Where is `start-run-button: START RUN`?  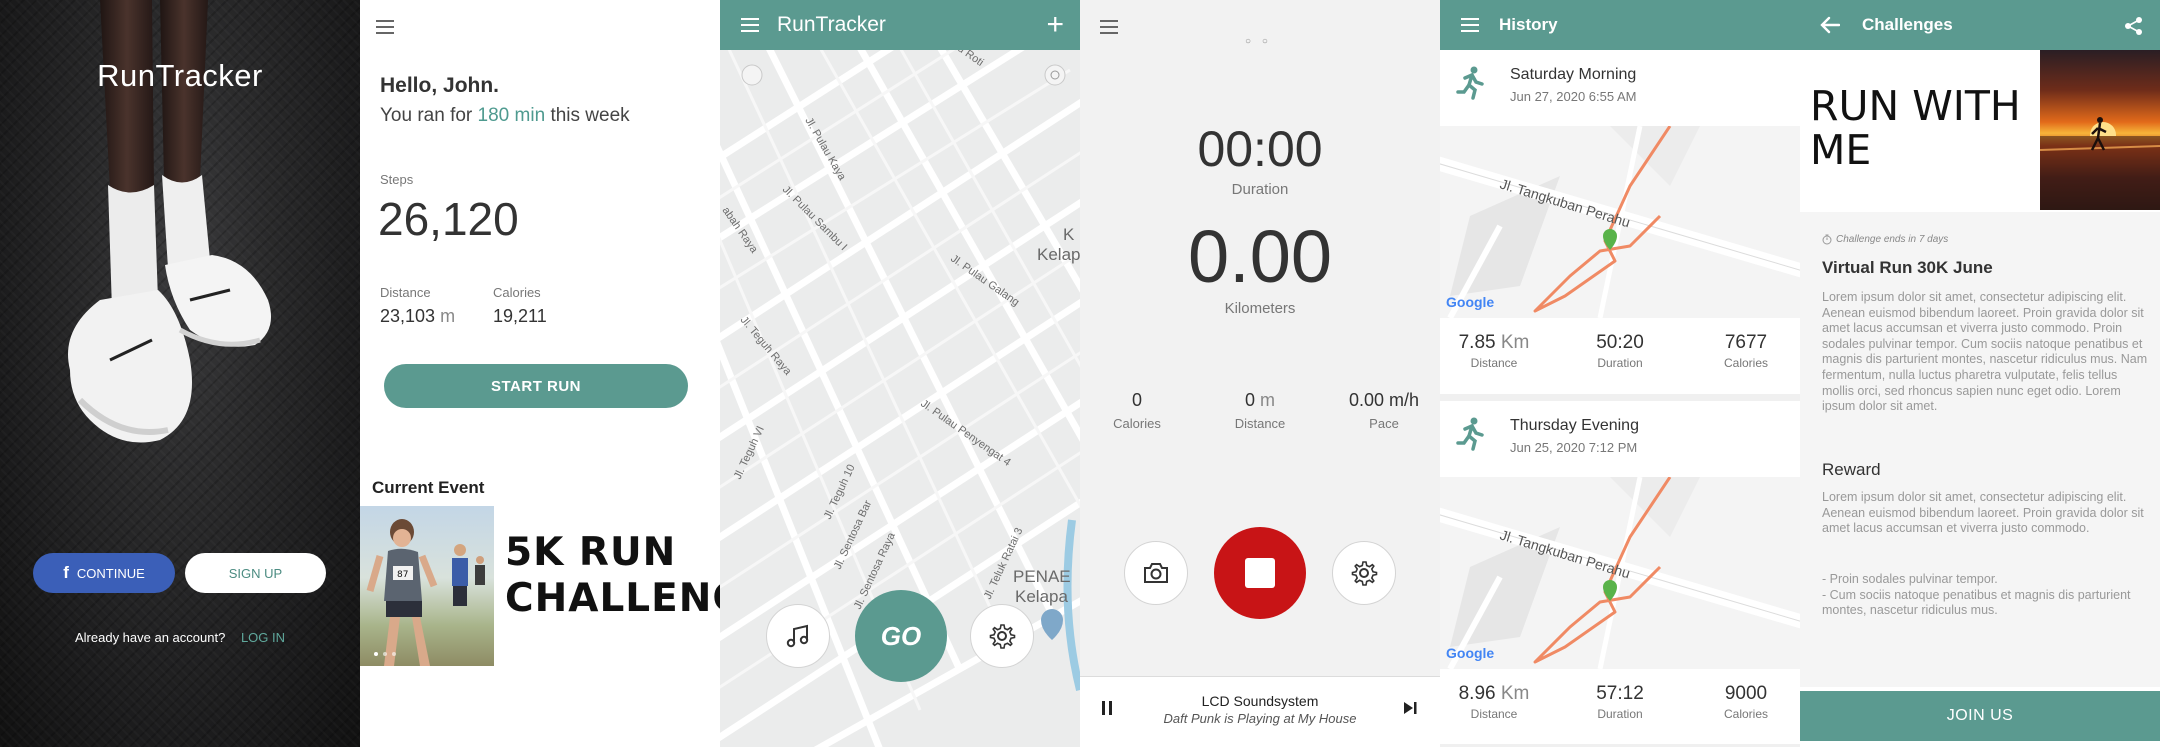
start-run-button: START RUN is located at coordinates (536, 386).